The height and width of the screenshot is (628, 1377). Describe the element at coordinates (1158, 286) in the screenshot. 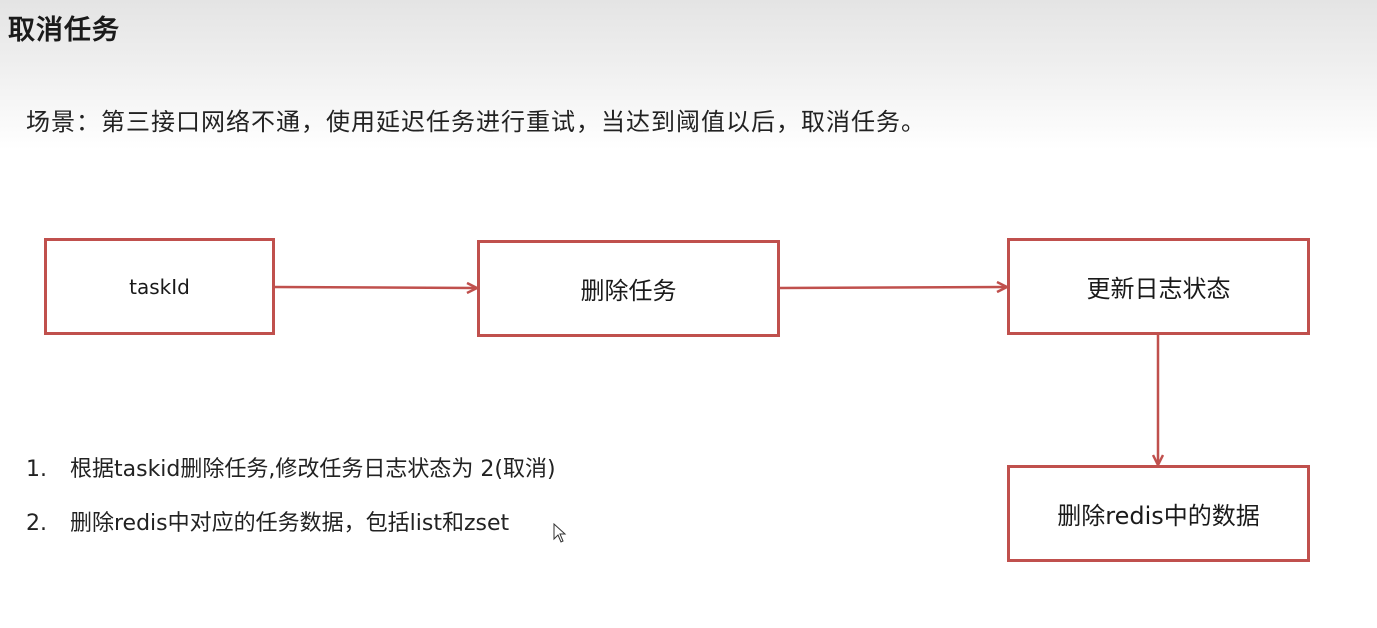

I see `update-log-status-box: 更新日志状态` at that location.